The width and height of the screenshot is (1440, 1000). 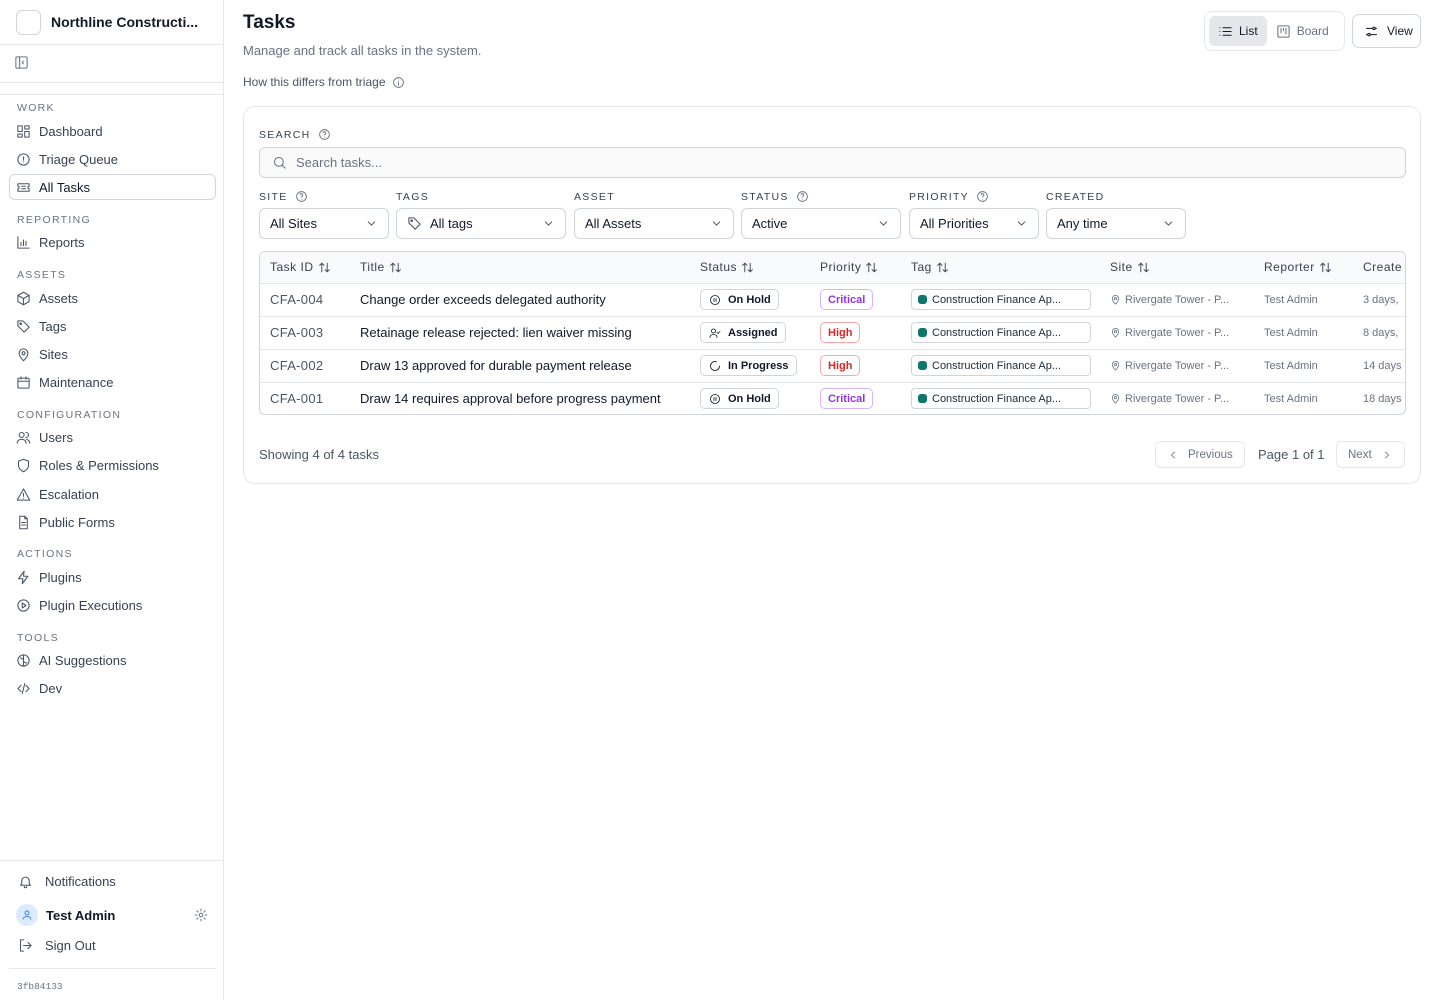 What do you see at coordinates (112, 382) in the screenshot?
I see `sidebar-item-maintenance: Maintenance` at bounding box center [112, 382].